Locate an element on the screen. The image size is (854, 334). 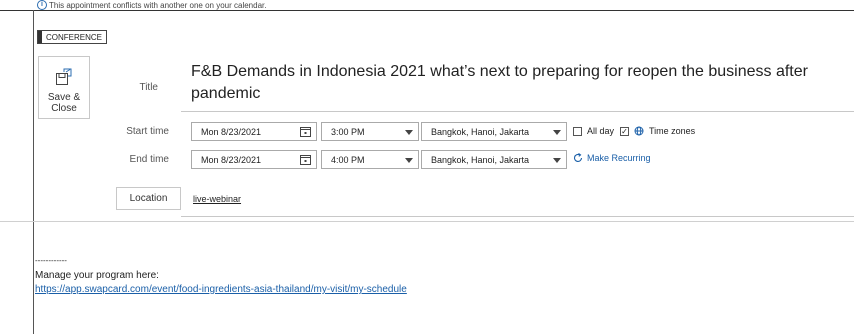
location-button: Location is located at coordinates (148, 198).